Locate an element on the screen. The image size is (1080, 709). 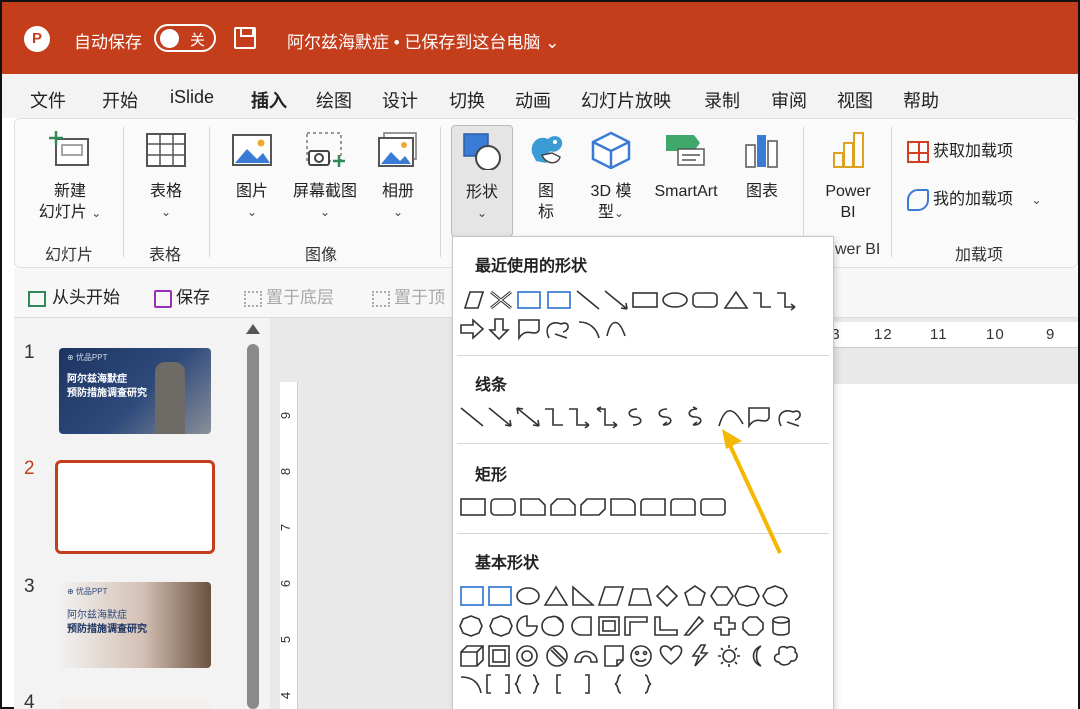
chart-button: 图表 is located at coordinates (762, 166).